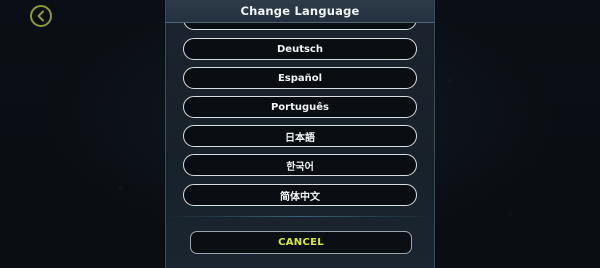  I want to click on cancel-label: CANCEL, so click(301, 242).